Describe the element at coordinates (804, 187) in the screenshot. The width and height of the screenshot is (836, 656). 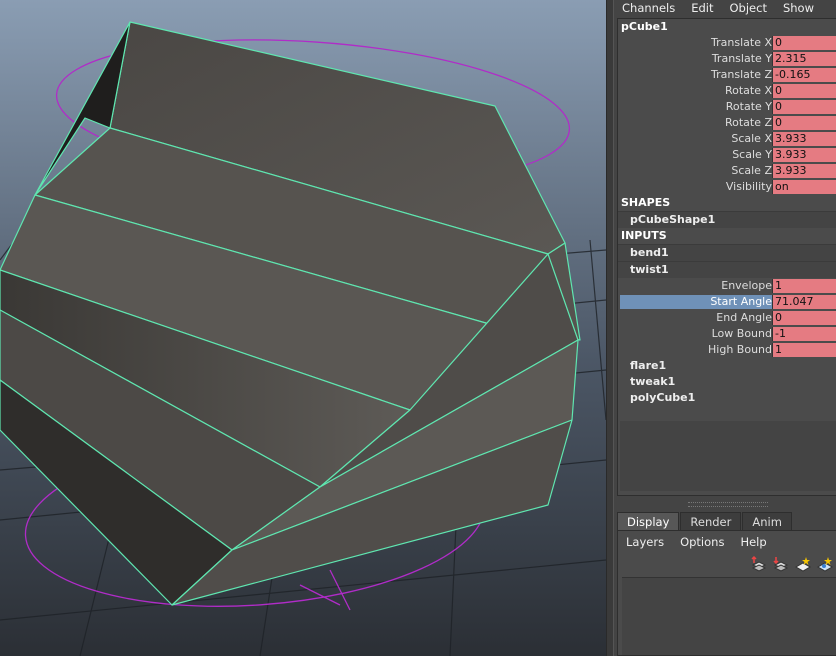
I see `attr-value-field: on` at that location.